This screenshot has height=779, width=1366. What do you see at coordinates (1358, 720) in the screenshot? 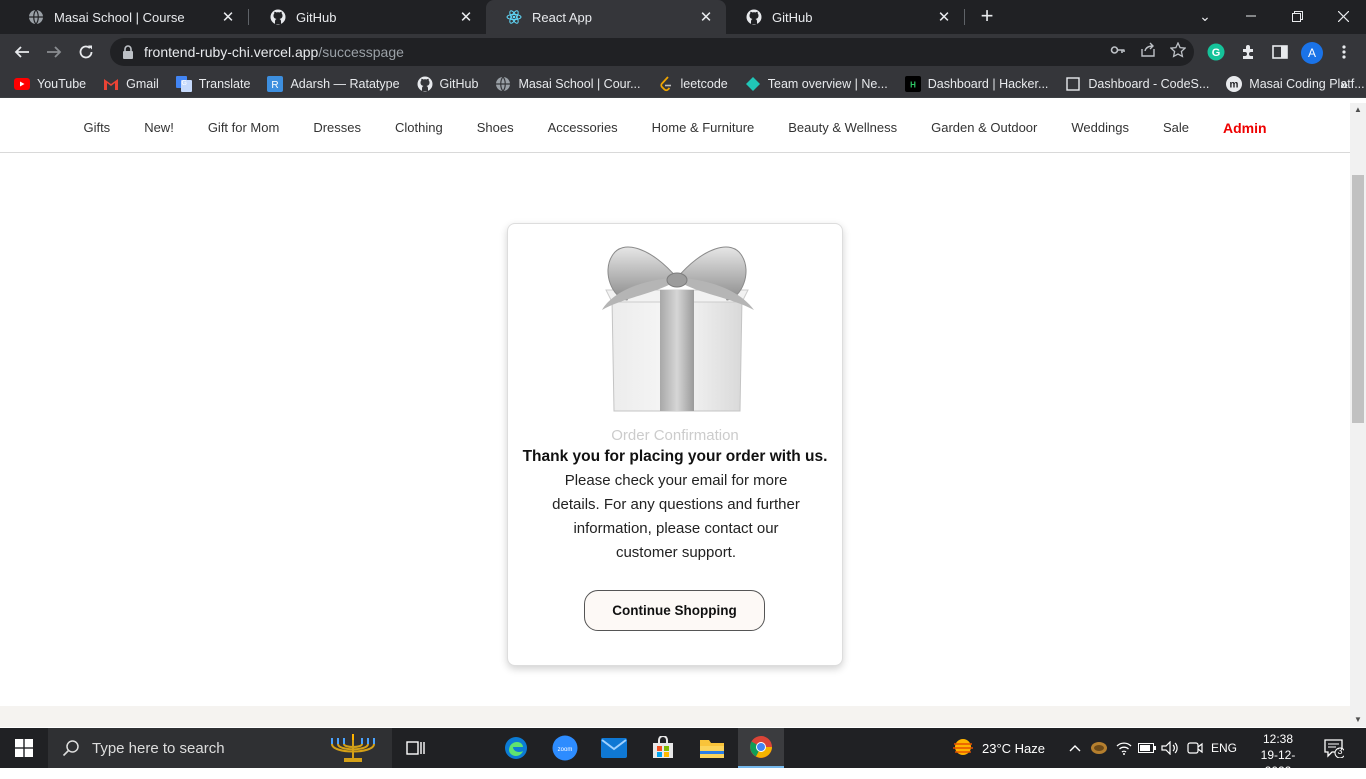
I see `scroll-down-arrow: ▼` at bounding box center [1358, 720].